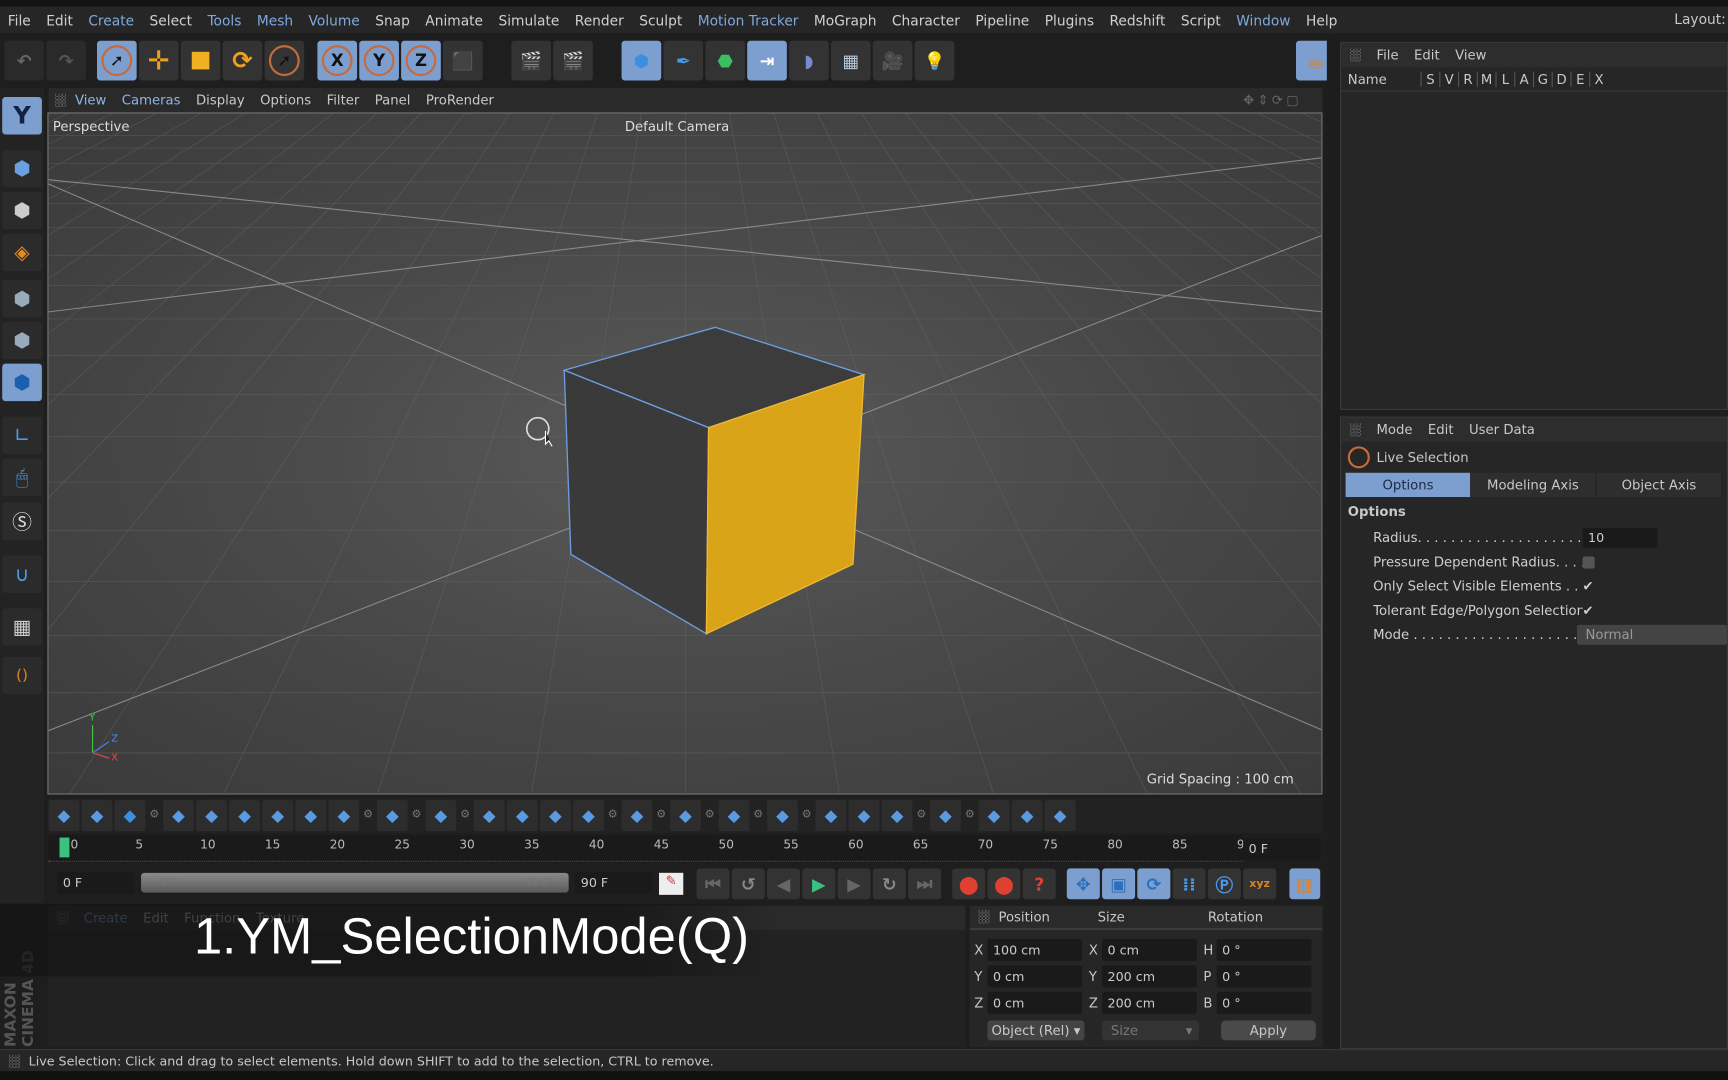  What do you see at coordinates (1004, 884) in the screenshot?
I see `autokey-icon: ⬤` at bounding box center [1004, 884].